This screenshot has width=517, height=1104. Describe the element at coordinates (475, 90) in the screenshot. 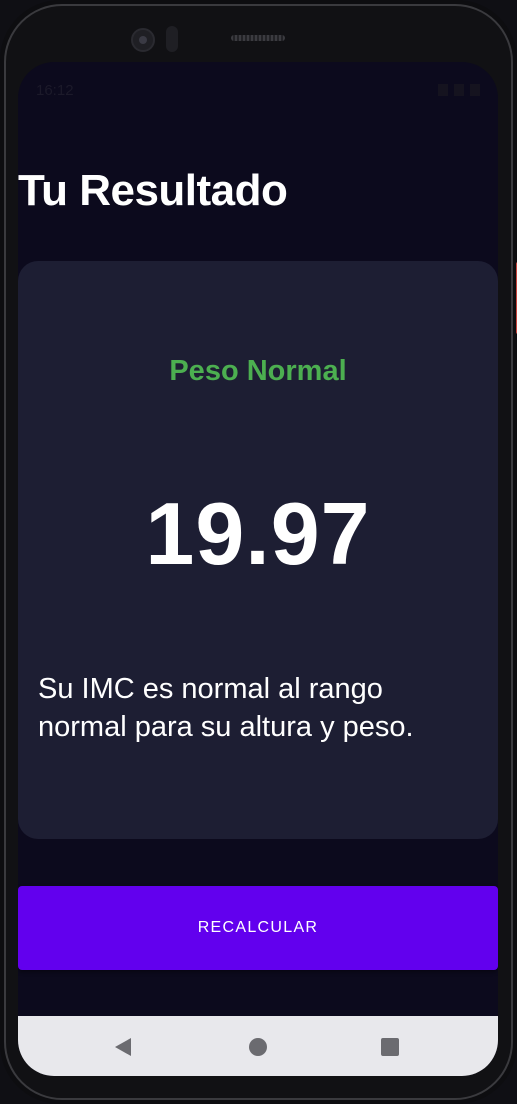

I see `battery-icon` at that location.